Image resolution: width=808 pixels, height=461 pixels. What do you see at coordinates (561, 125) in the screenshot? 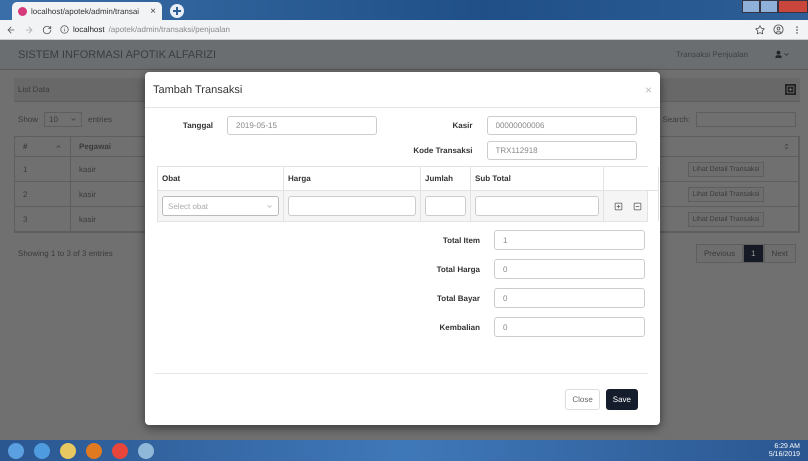
I see `input-field: 00000000006` at bounding box center [561, 125].